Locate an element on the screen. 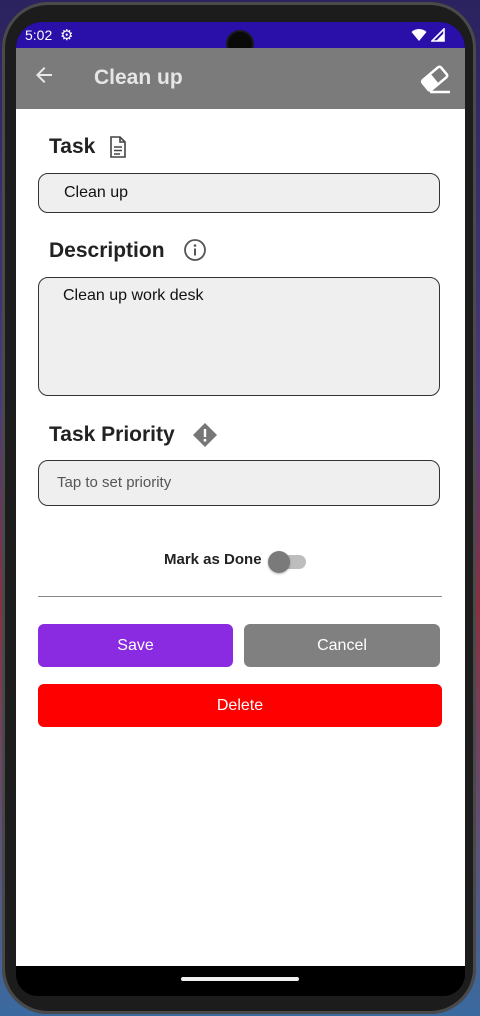 Image resolution: width=480 pixels, height=1016 pixels. mark-done-label: Mark as Done is located at coordinates (213, 559).